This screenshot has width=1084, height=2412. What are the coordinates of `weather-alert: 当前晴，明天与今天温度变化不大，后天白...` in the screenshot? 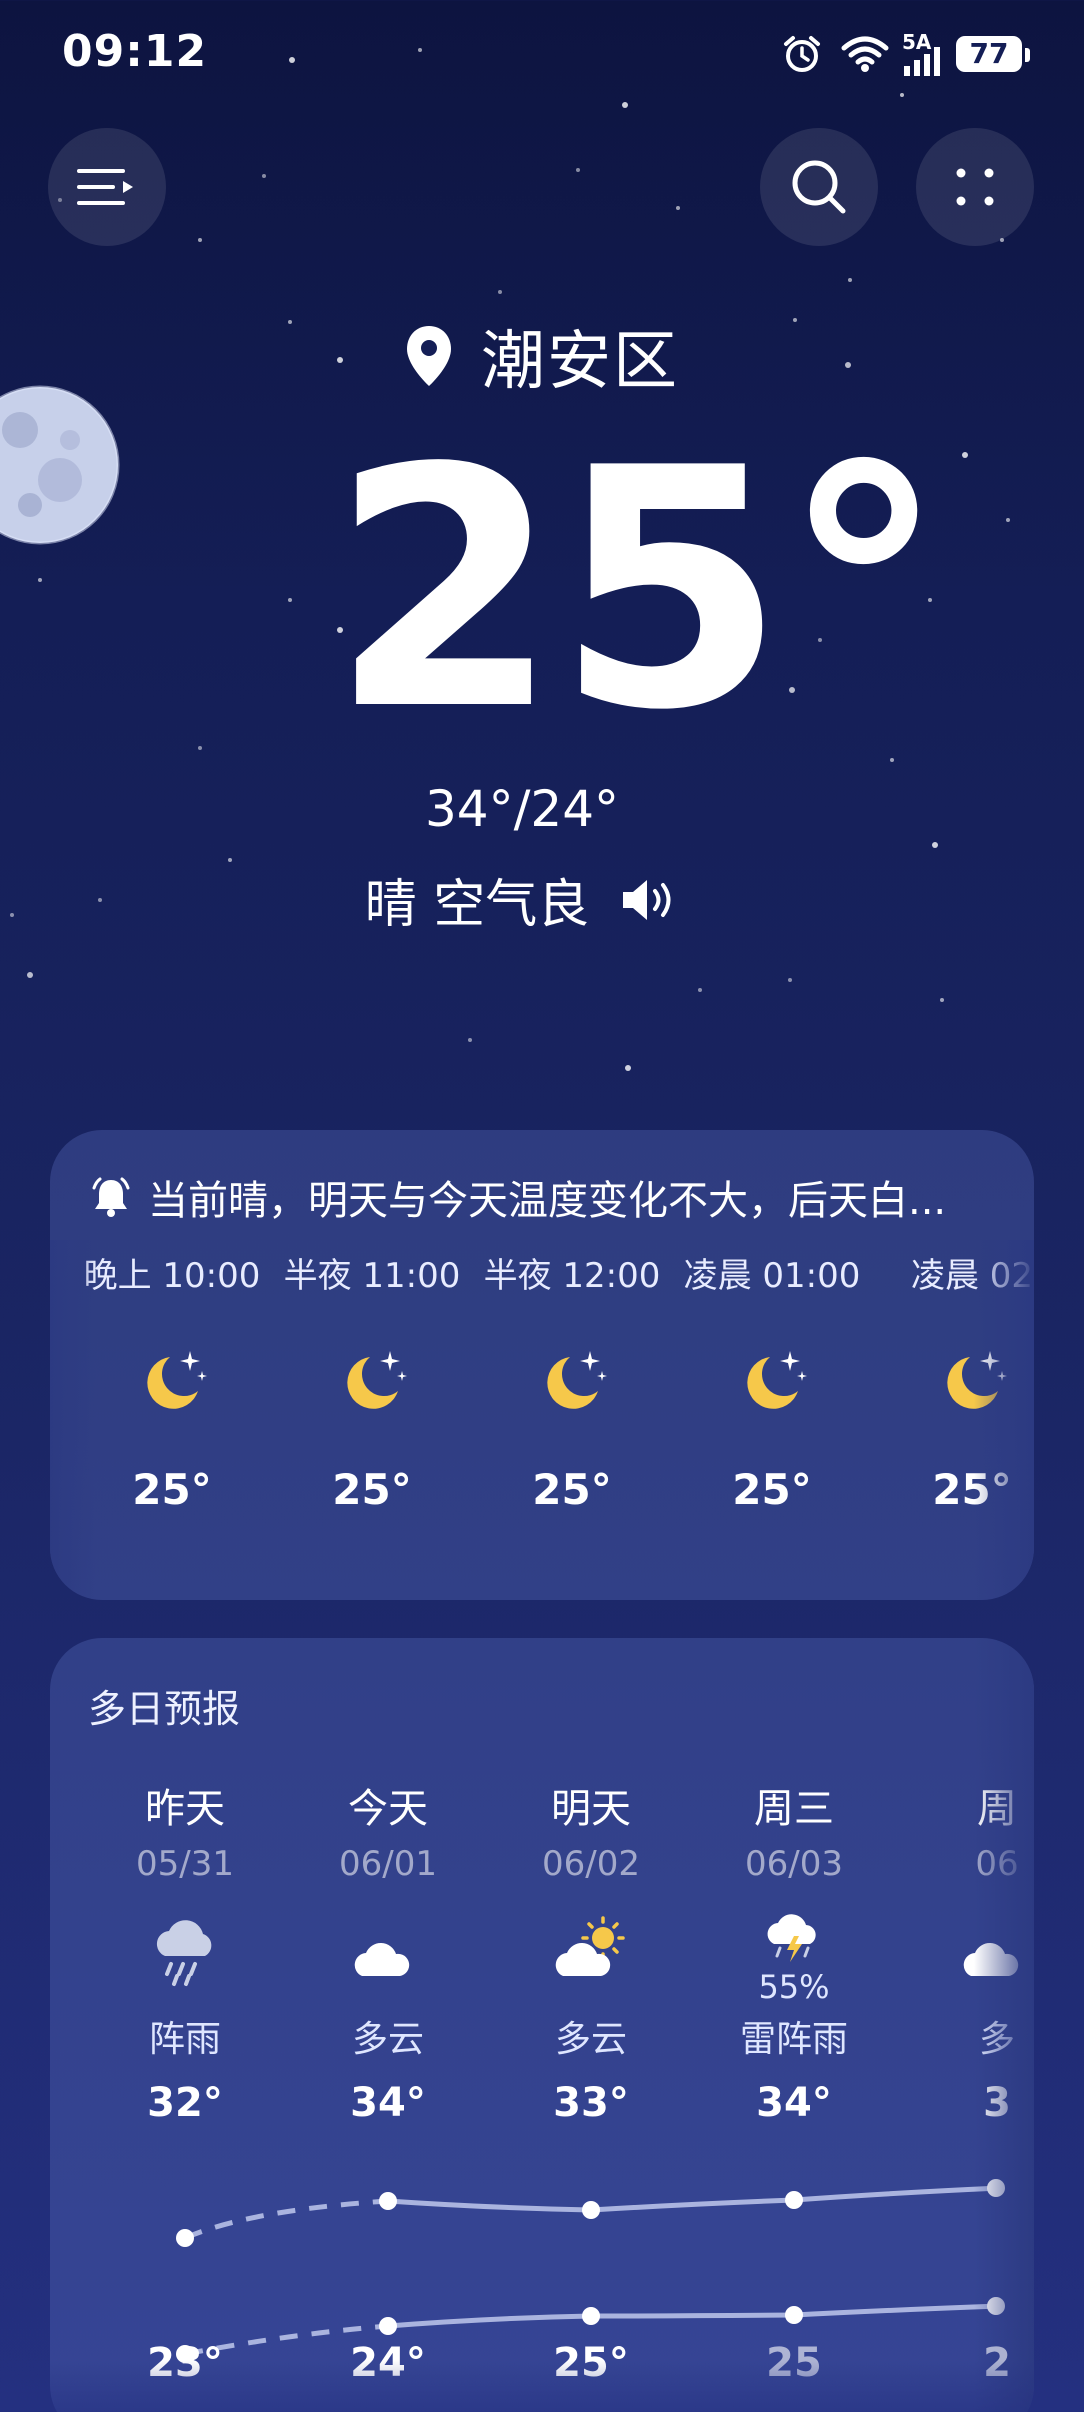 It's located at (552, 1197).